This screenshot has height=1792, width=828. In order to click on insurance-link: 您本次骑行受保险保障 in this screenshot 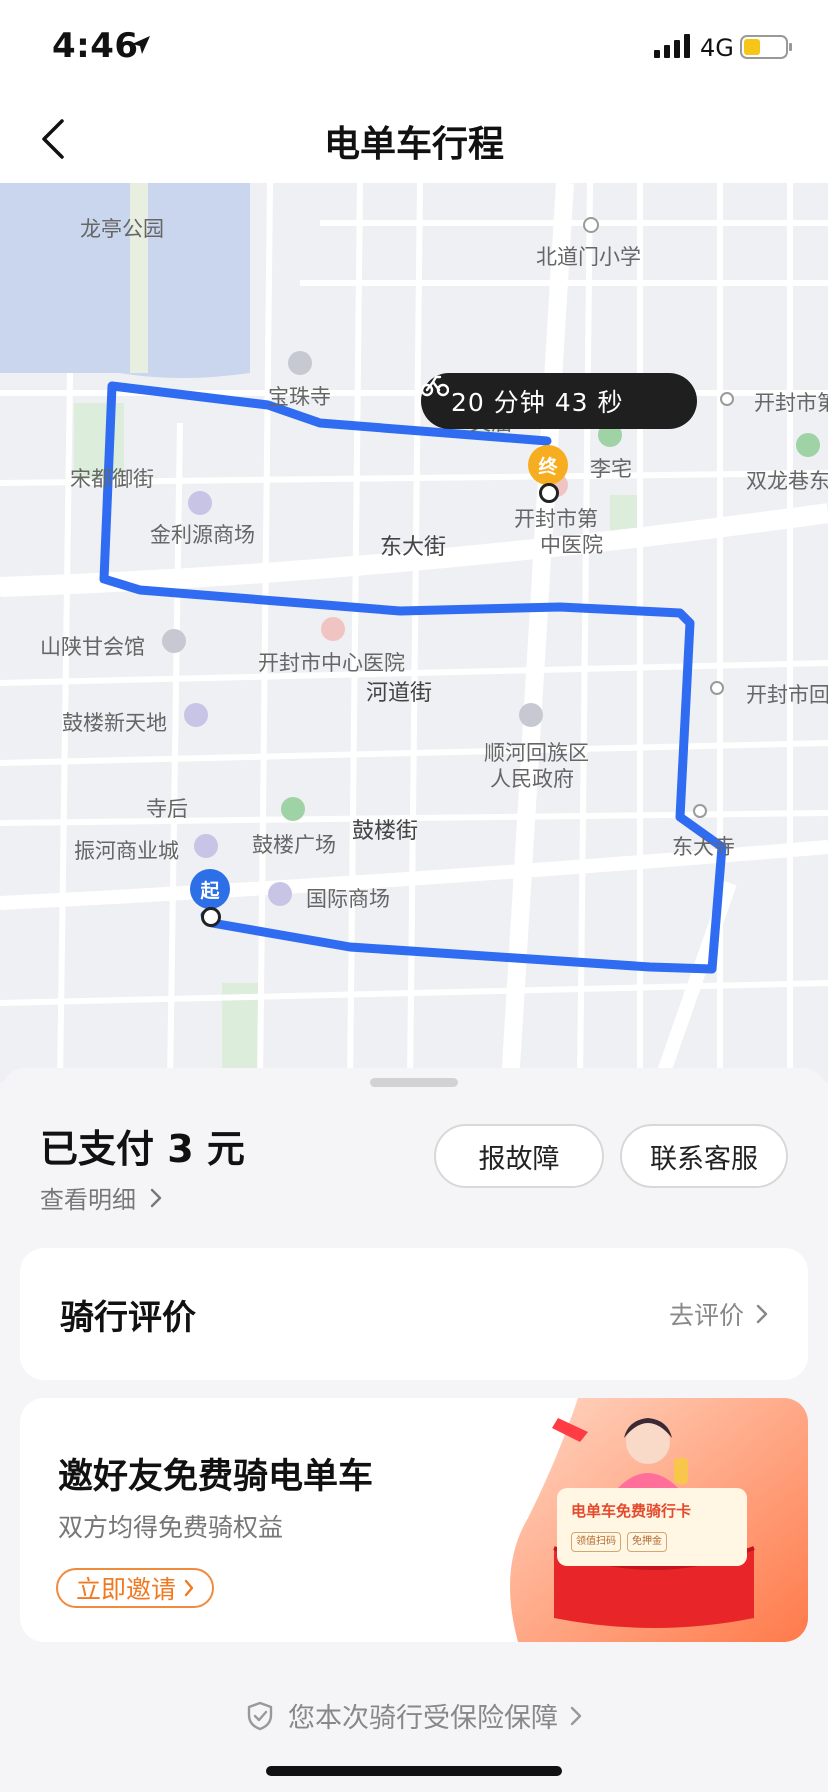, I will do `click(414, 1715)`.